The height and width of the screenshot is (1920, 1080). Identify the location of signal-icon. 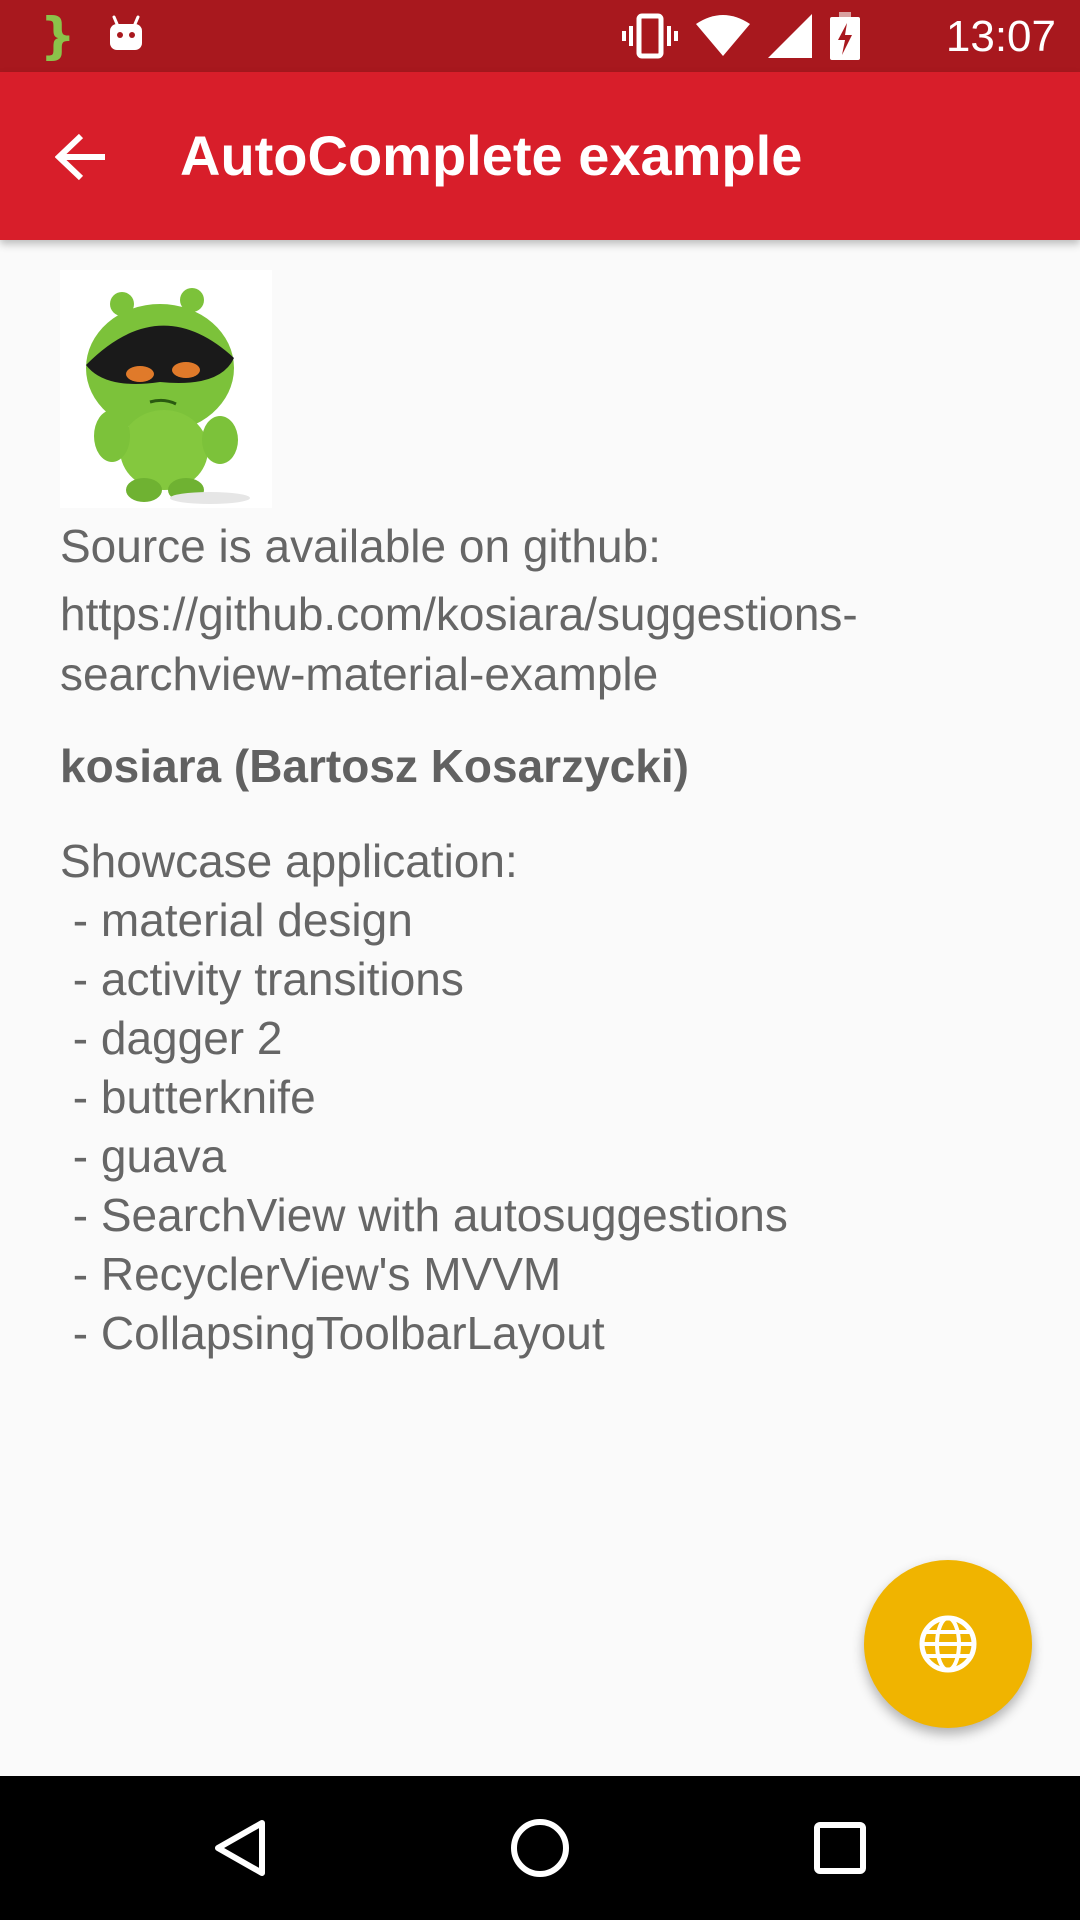
(790, 36).